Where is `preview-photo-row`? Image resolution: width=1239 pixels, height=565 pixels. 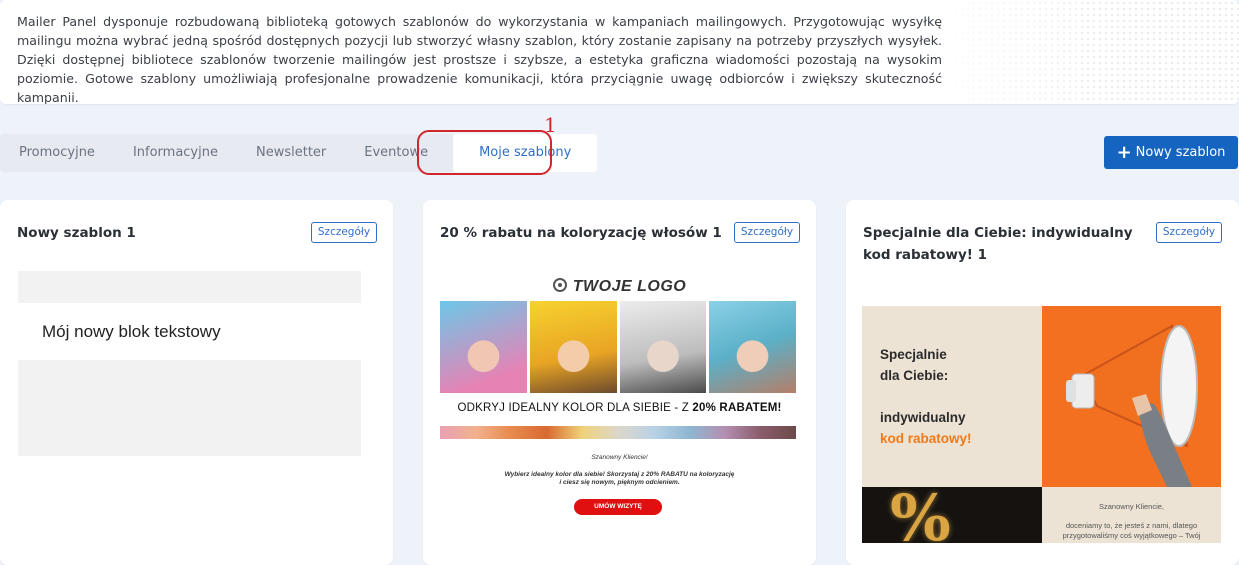 preview-photo-row is located at coordinates (618, 347).